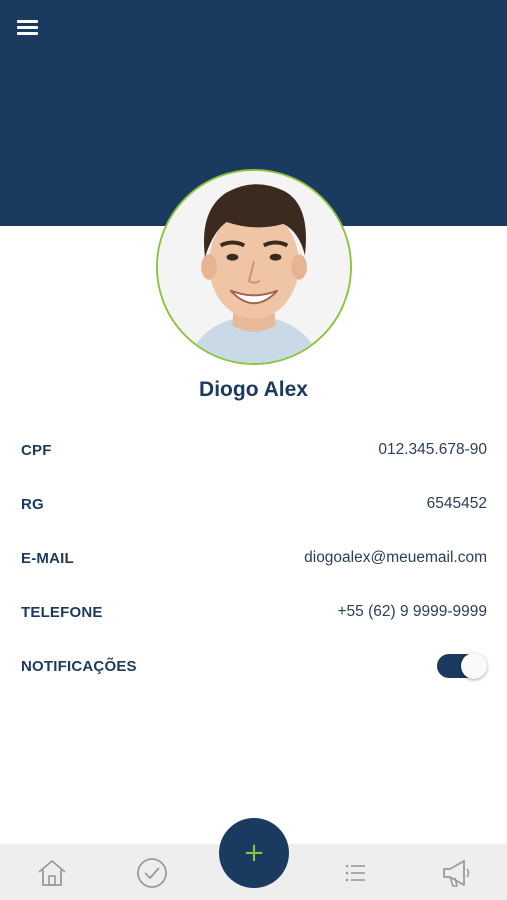 Image resolution: width=507 pixels, height=900 pixels. Describe the element at coordinates (474, 666) in the screenshot. I see `toggle-knob` at that location.